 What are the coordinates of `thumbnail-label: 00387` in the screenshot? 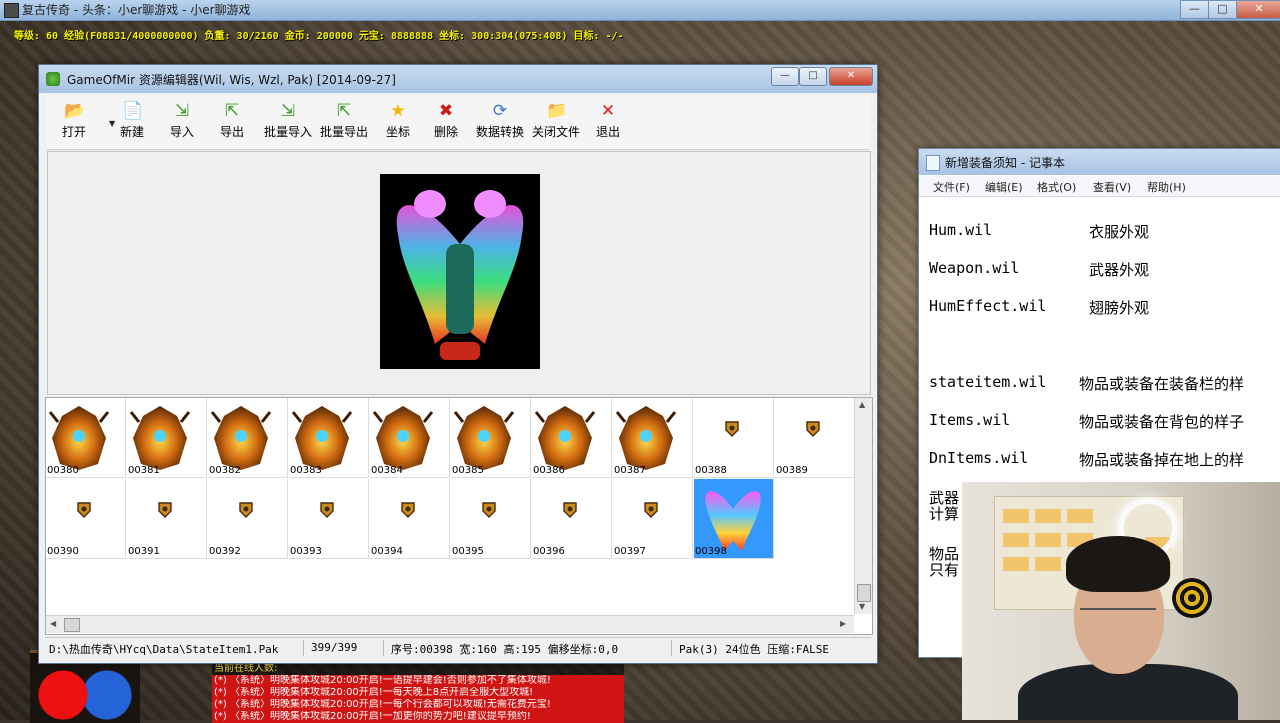 It's located at (630, 470).